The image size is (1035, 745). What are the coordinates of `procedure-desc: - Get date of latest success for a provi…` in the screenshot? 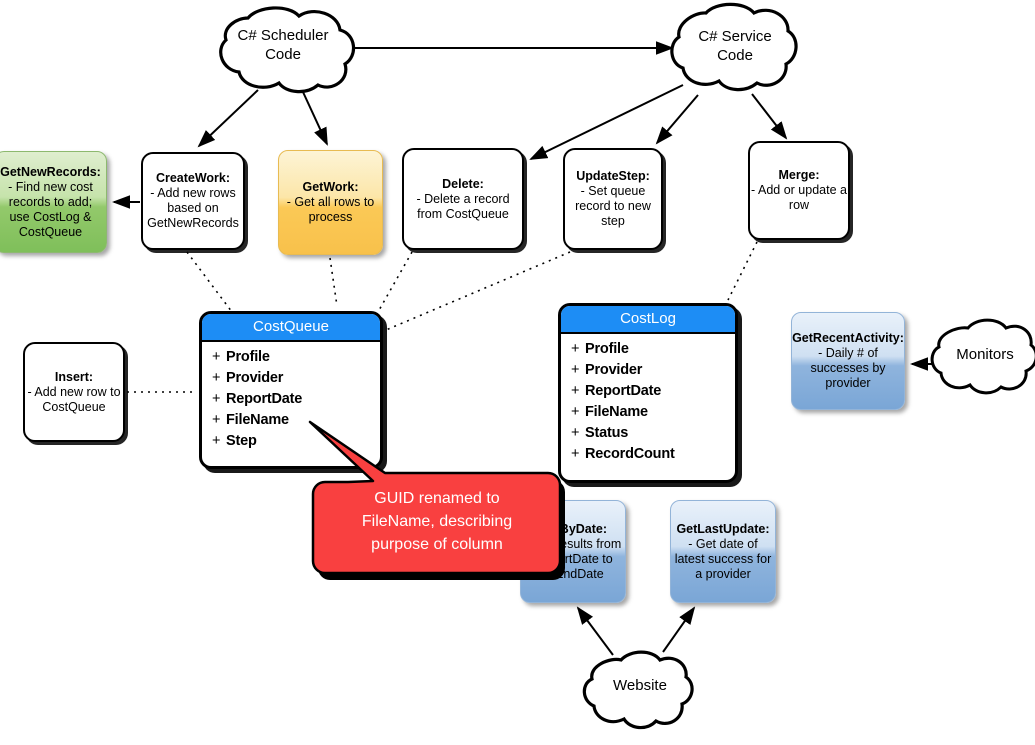 It's located at (723, 558).